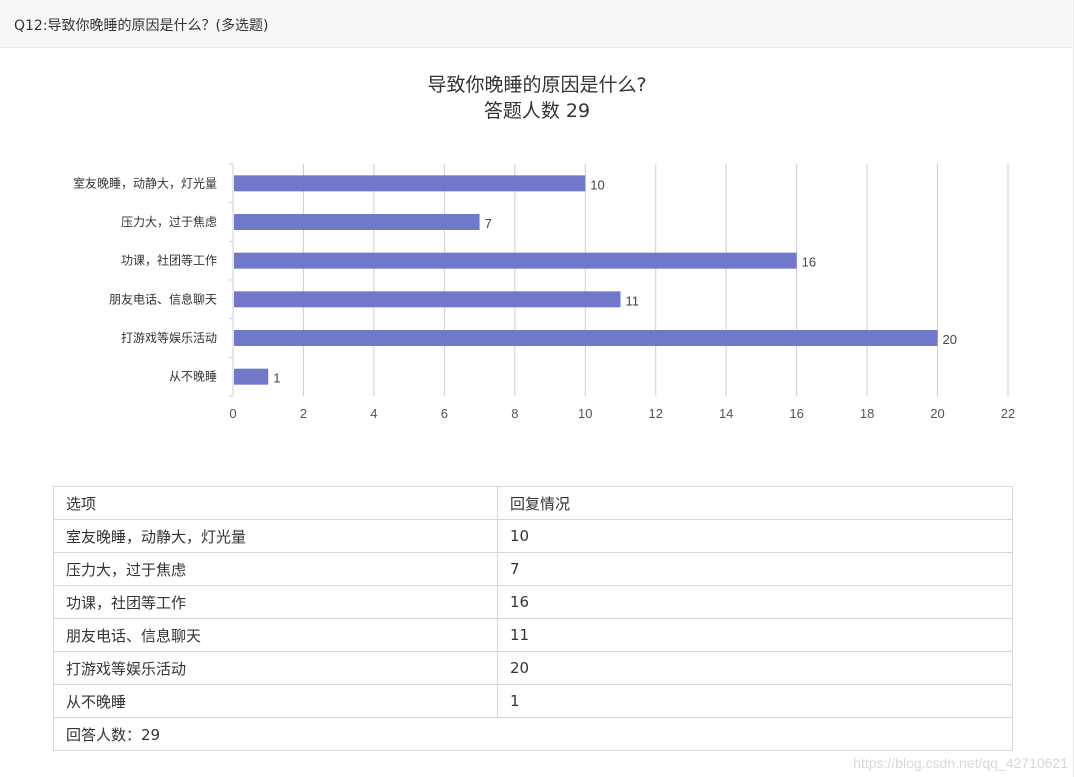 The width and height of the screenshot is (1074, 777). Describe the element at coordinates (726, 413) in the screenshot. I see `x-tick-label: 14` at that location.